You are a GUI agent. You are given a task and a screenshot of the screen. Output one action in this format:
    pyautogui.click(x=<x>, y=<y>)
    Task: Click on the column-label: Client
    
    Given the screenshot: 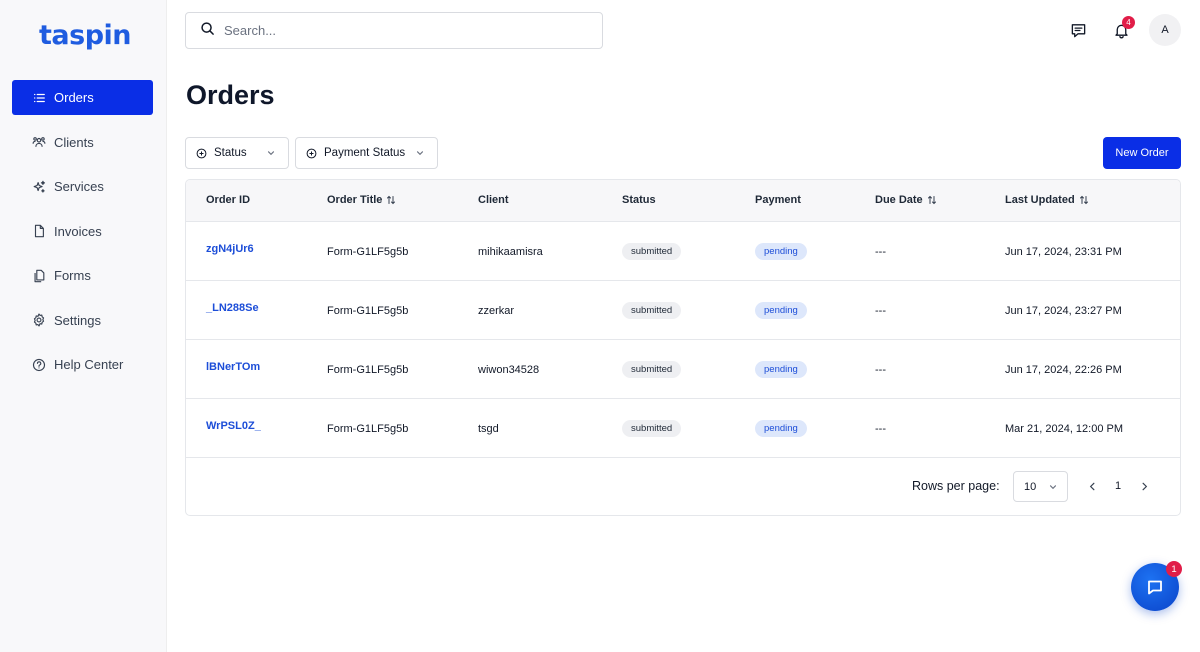 What is the action you would take?
    pyautogui.click(x=493, y=200)
    